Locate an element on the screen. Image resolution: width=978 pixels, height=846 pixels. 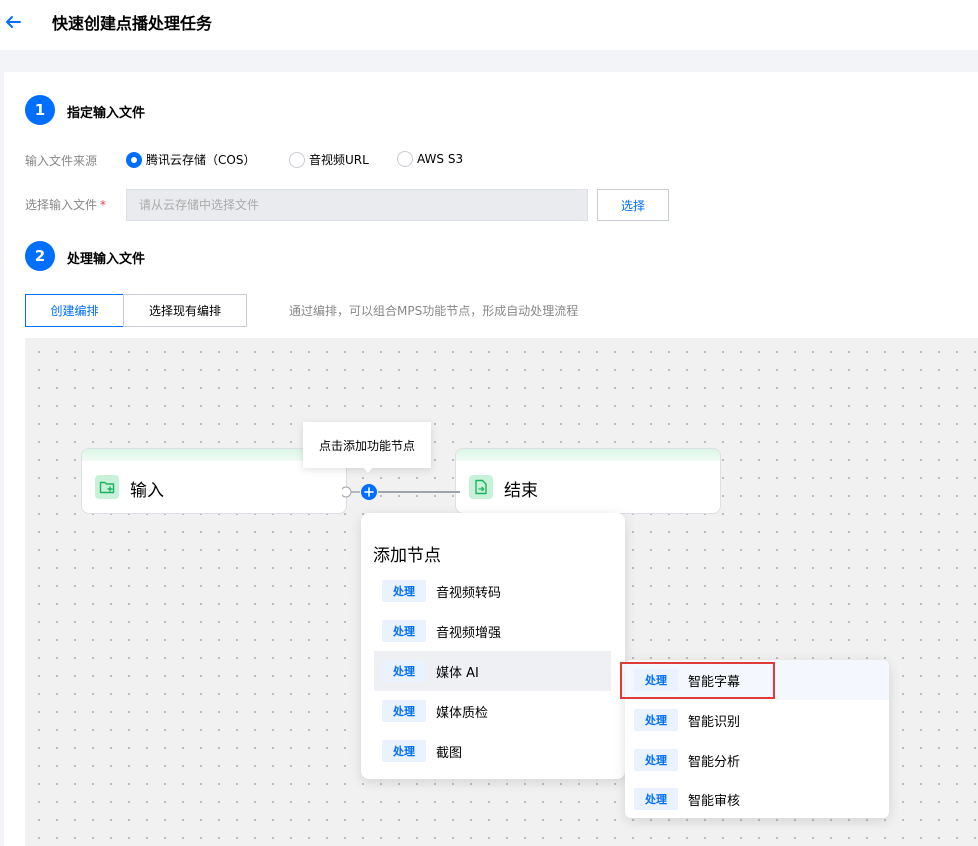
tooltip-tail is located at coordinates (368, 469).